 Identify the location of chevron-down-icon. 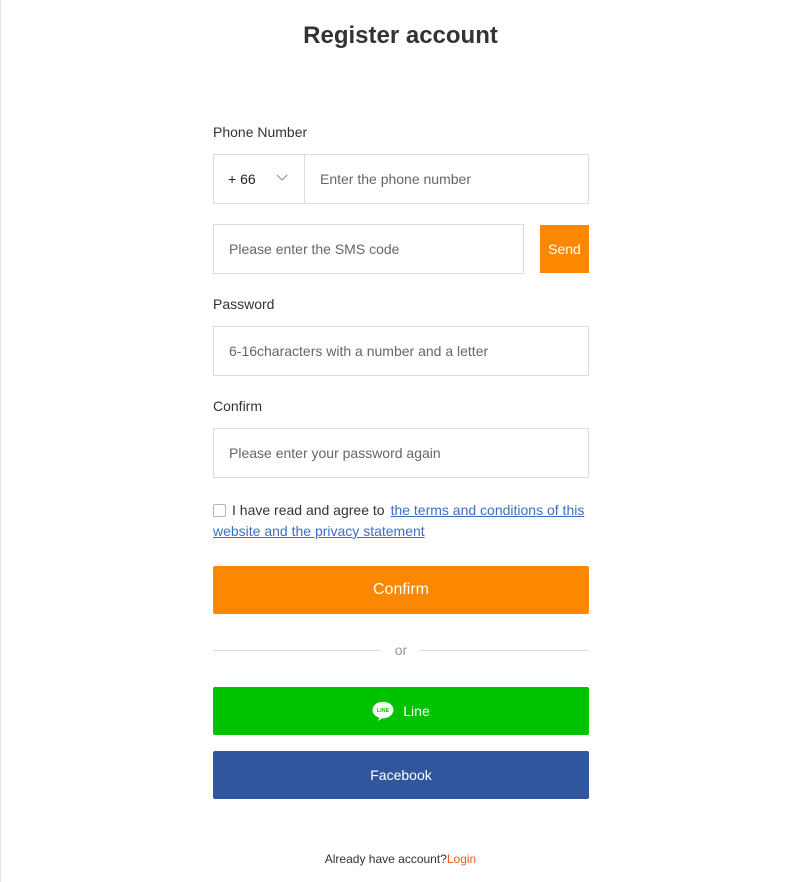
(282, 177).